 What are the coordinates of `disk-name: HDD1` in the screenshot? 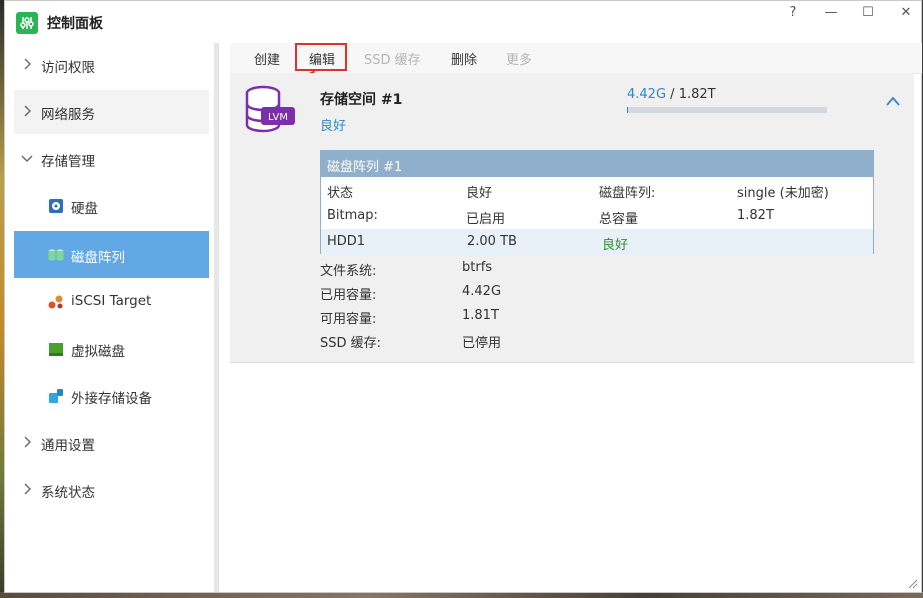 It's located at (346, 241).